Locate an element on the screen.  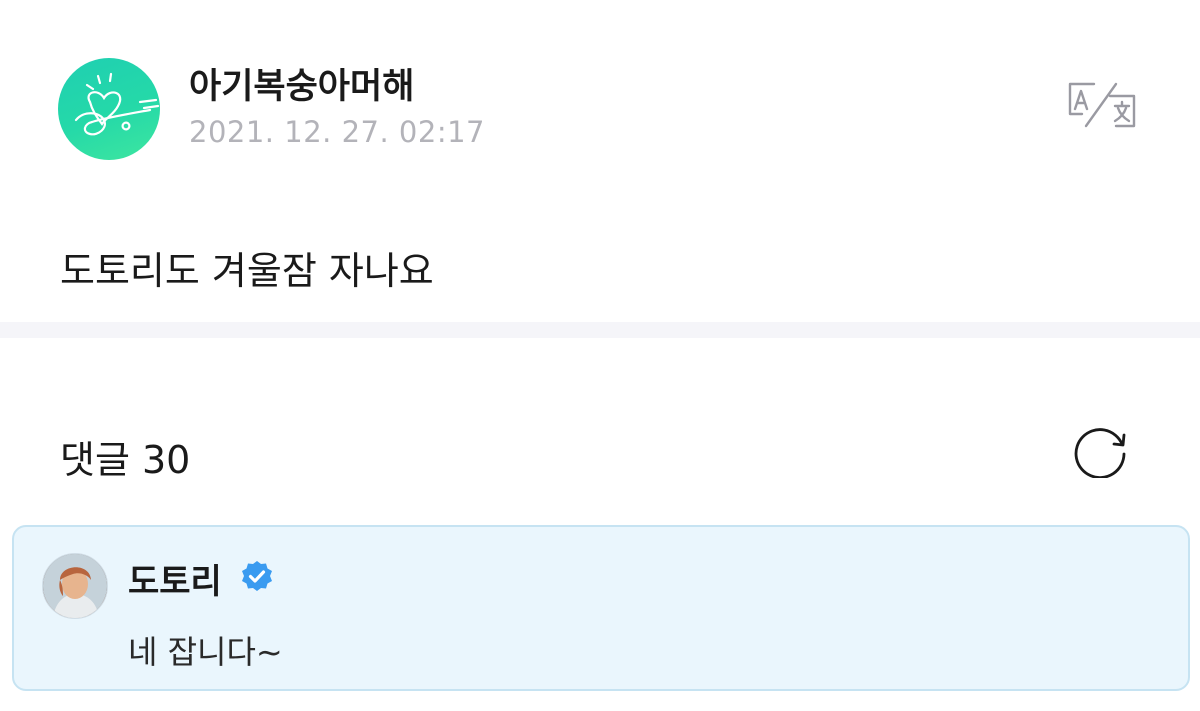
comments-count-title: 댓글 30 is located at coordinates (125, 460).